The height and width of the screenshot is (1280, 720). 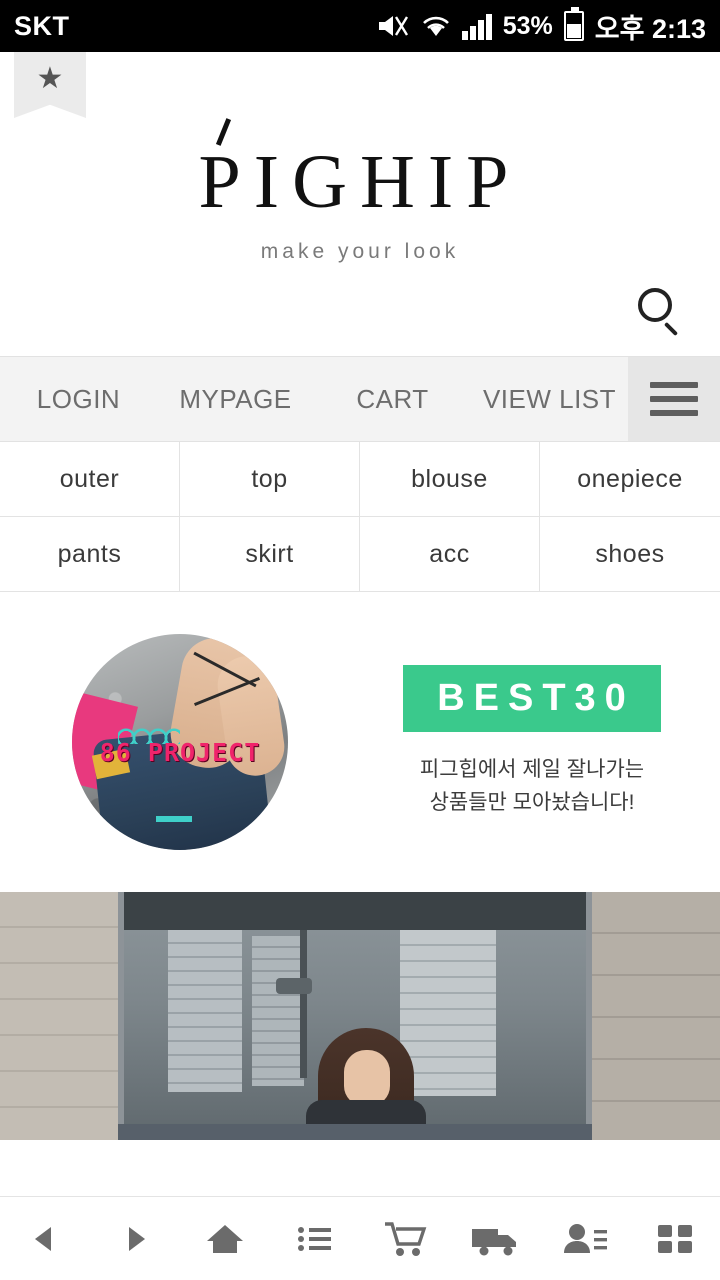 I want to click on brand-tagline: make your look, so click(x=360, y=251).